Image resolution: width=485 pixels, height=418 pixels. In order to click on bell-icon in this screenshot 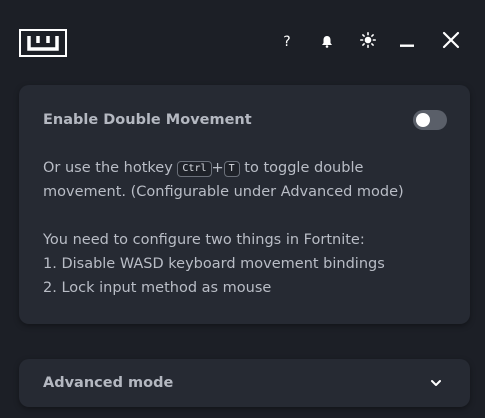, I will do `click(327, 42)`.